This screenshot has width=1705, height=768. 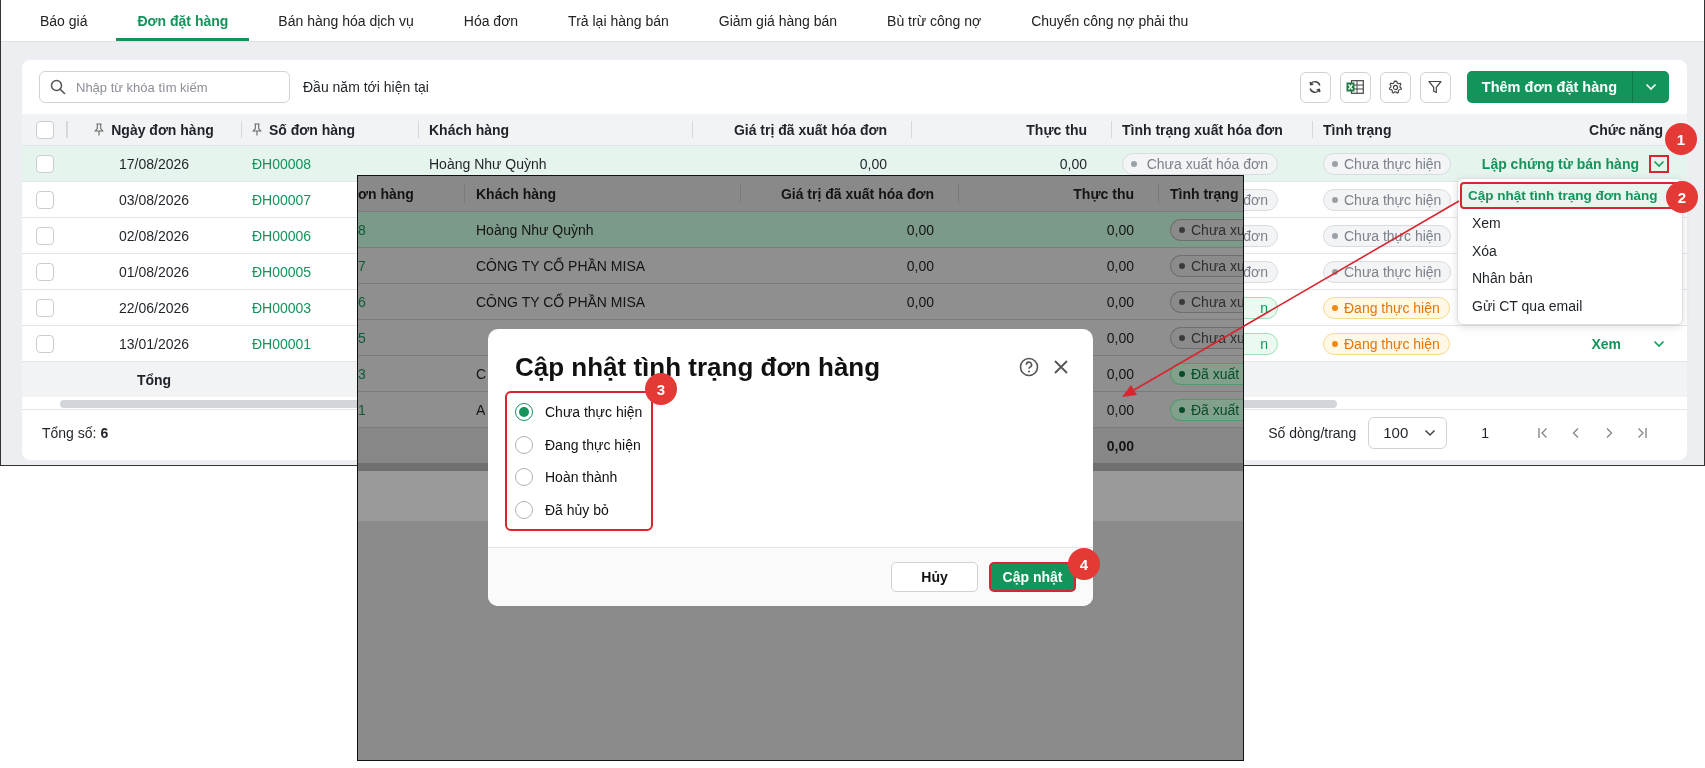 I want to click on excel-button, so click(x=1355, y=87).